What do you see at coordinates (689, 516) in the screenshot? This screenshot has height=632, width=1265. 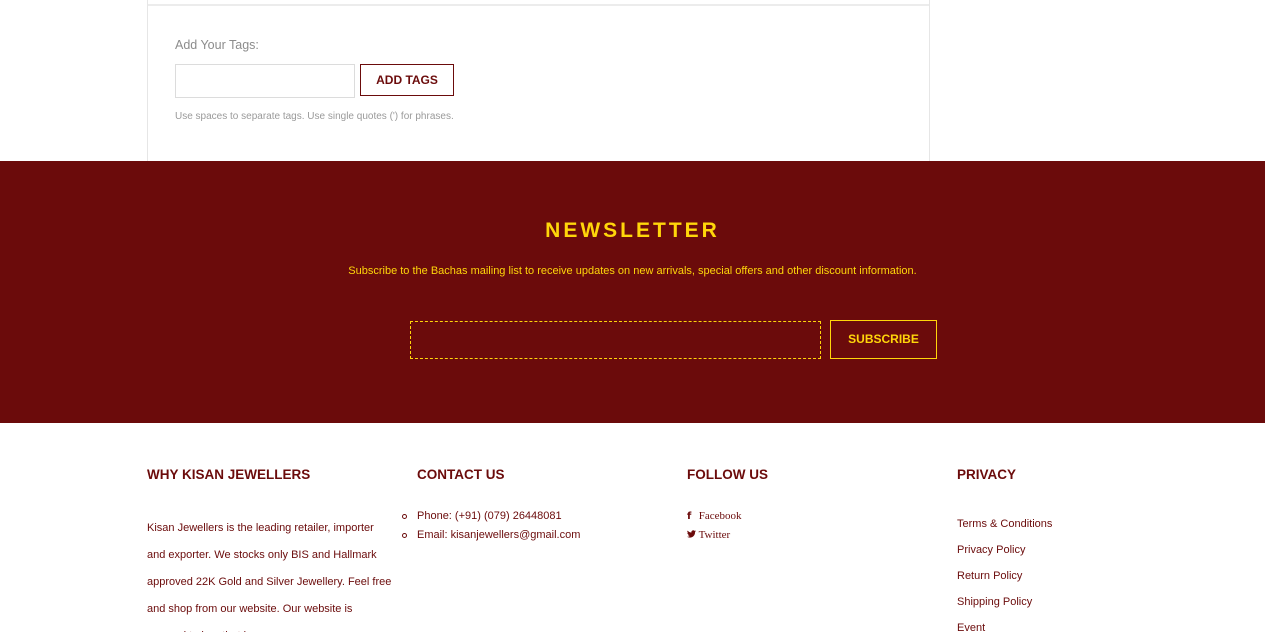 I see `facebook-icon: f` at bounding box center [689, 516].